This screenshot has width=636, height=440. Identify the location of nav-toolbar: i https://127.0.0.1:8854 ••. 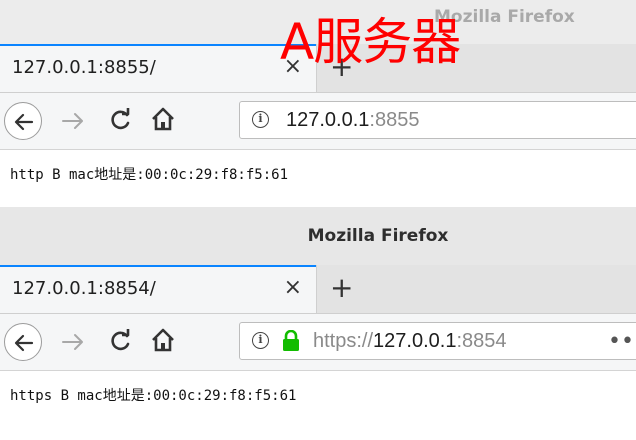
(318, 342).